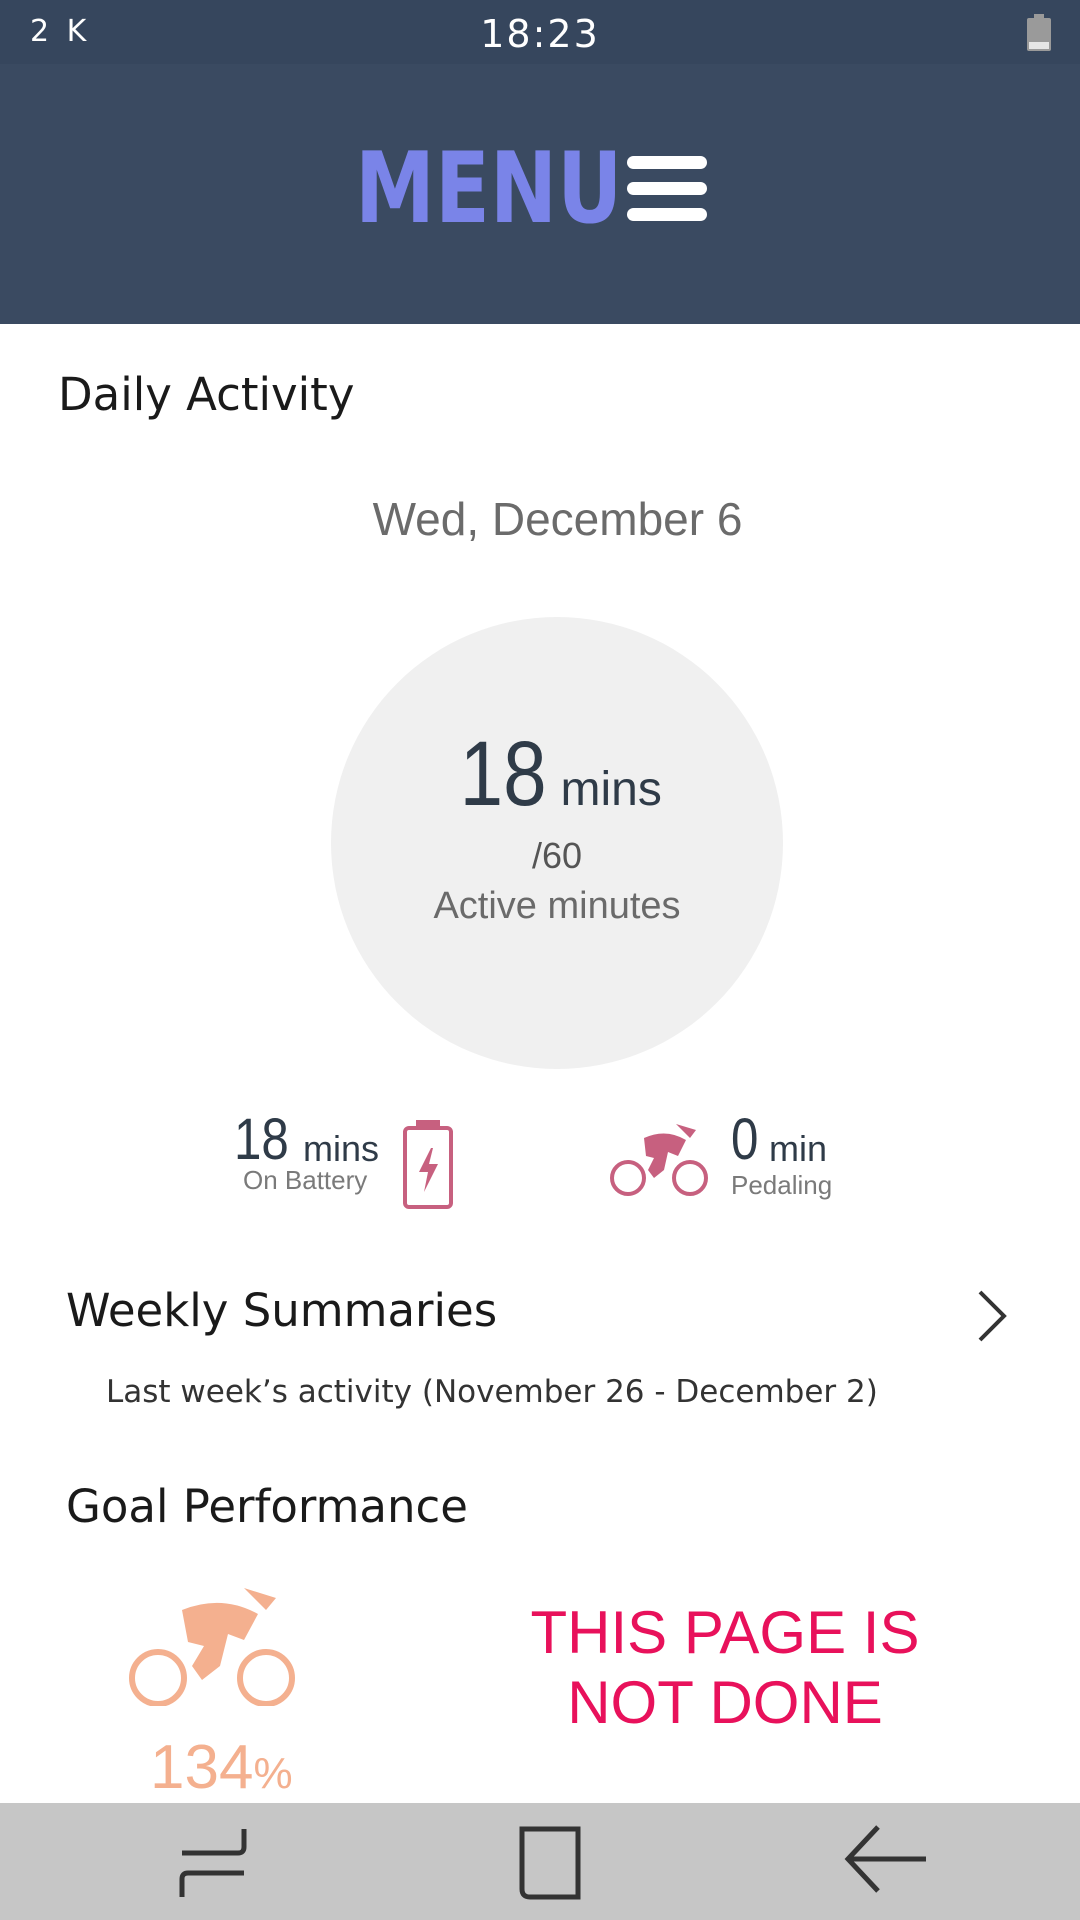 Image resolution: width=1080 pixels, height=1920 pixels. Describe the element at coordinates (267, 1506) in the screenshot. I see `goal-performance-title: Goal Performance` at that location.